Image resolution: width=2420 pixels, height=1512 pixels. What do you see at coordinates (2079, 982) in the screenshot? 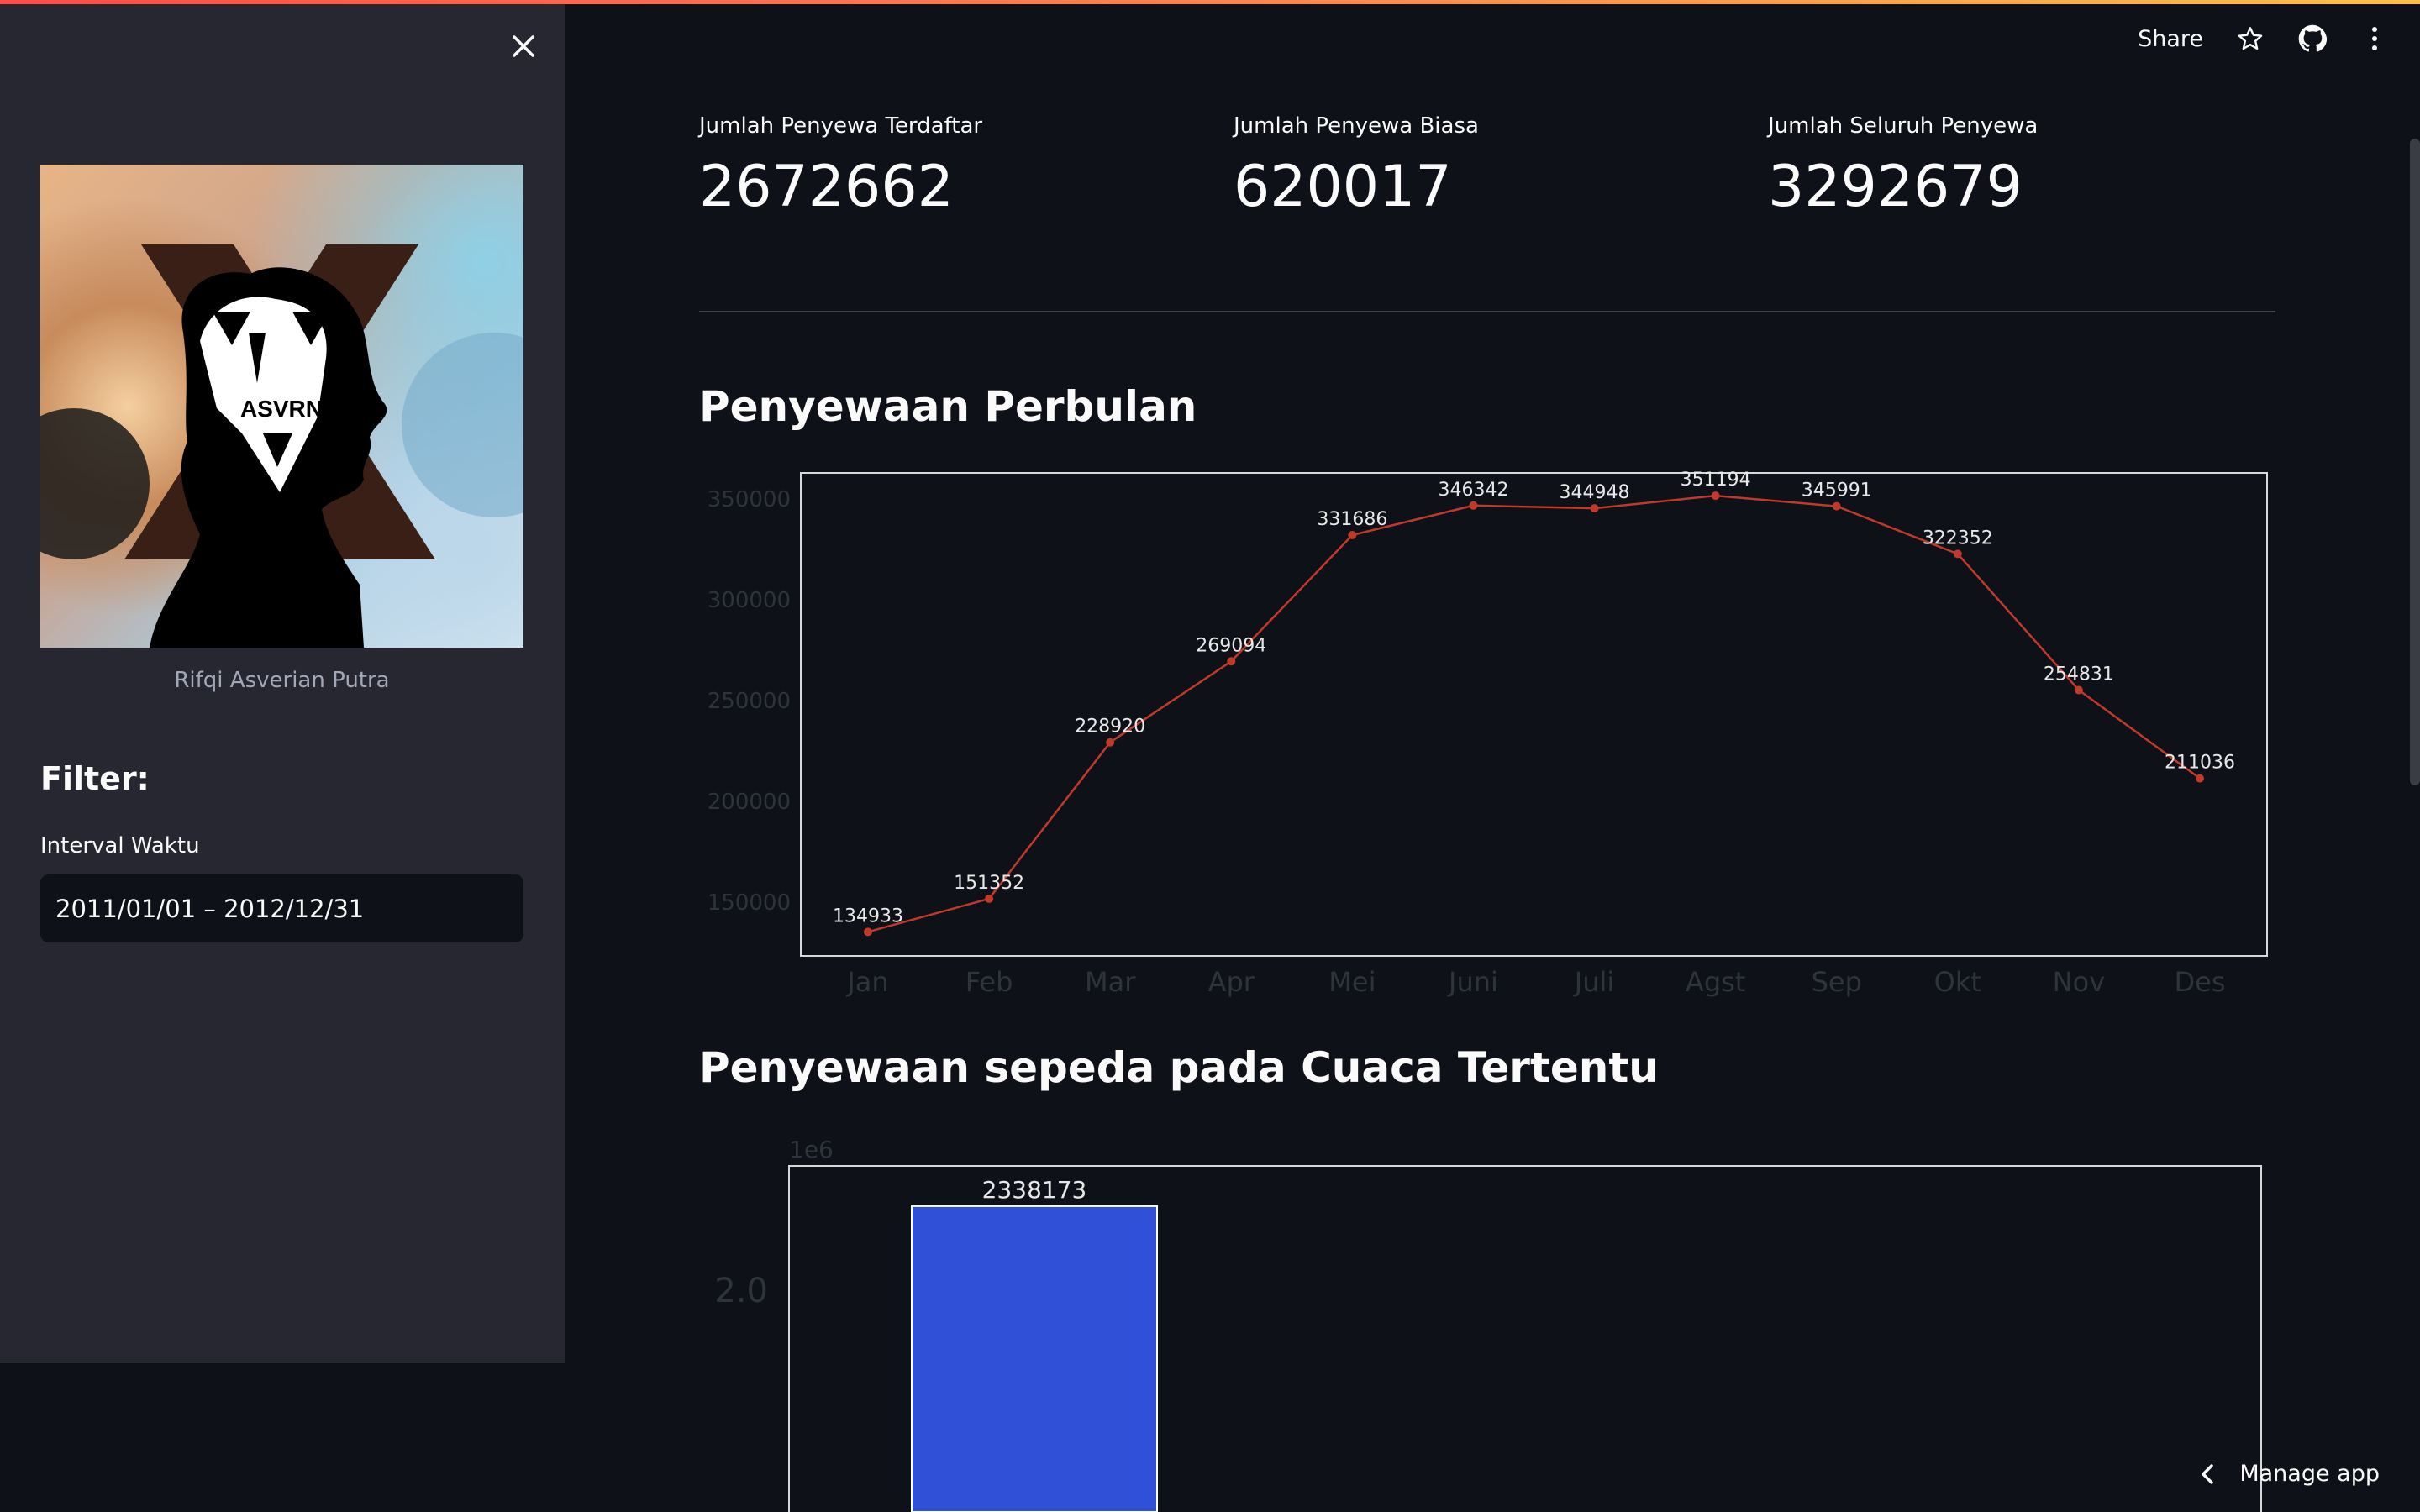
I see `x-tick-label: Nov` at bounding box center [2079, 982].